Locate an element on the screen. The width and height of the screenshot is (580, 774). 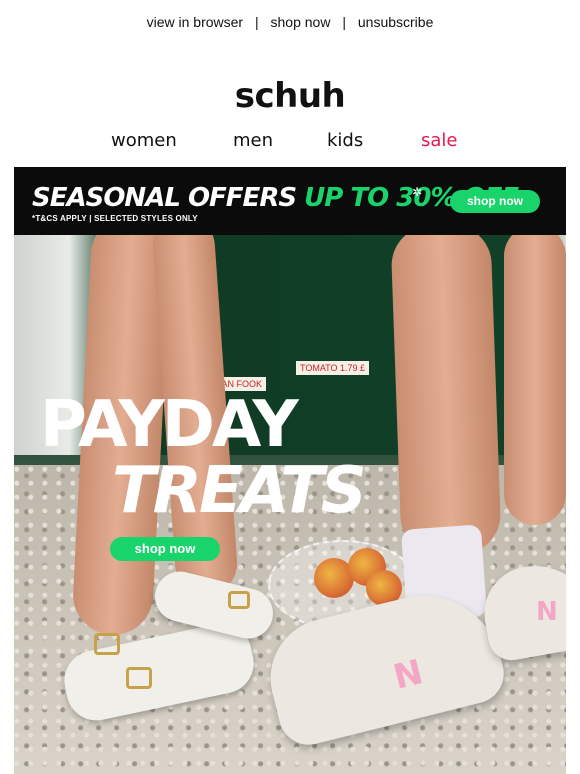
banner-headline: SEASONAL OFFERS UP TO 30% OFF is located at coordinates (275, 198).